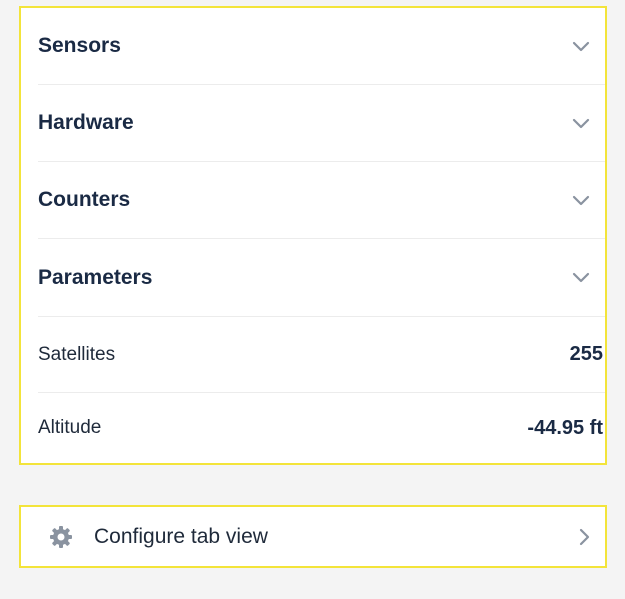 Image resolution: width=625 pixels, height=599 pixels. I want to click on configure-tab-view-button: Configure tab view, so click(313, 536).